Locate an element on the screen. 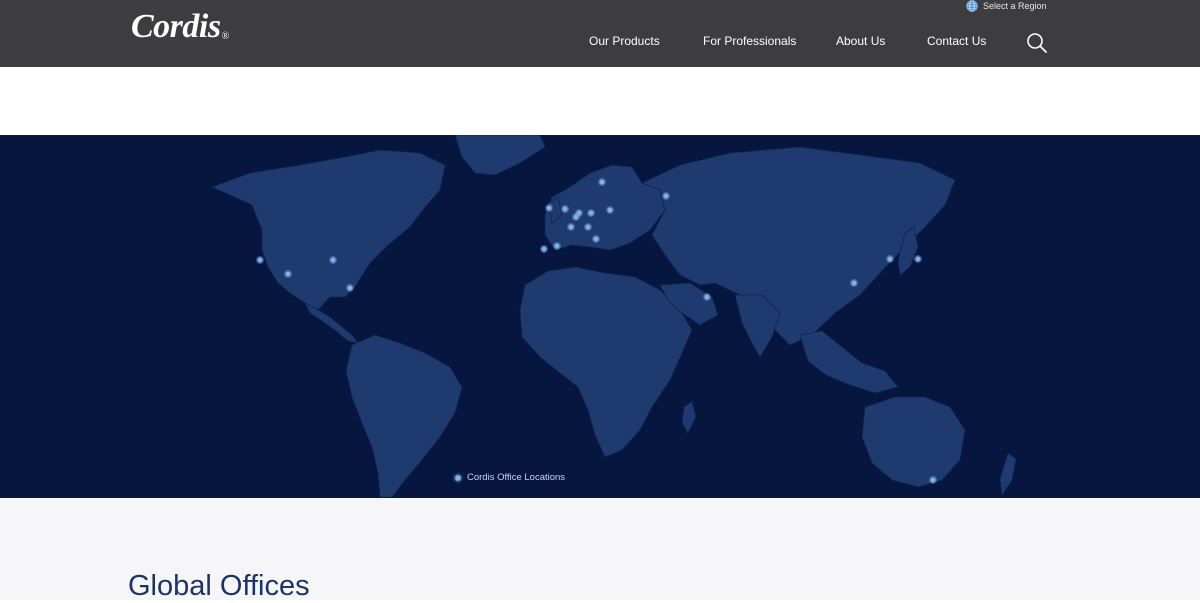 The image size is (1200, 603). legend-marker-dot is located at coordinates (458, 477).